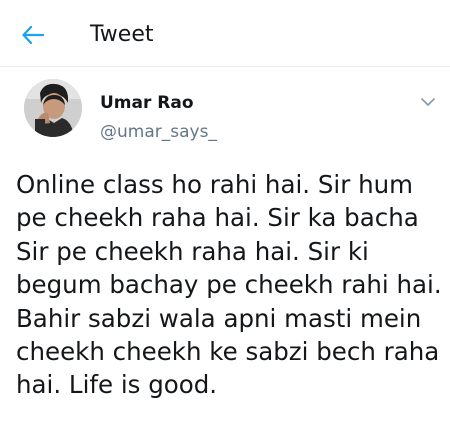 This screenshot has width=450, height=440. I want to click on arrow-left-icon, so click(33, 35).